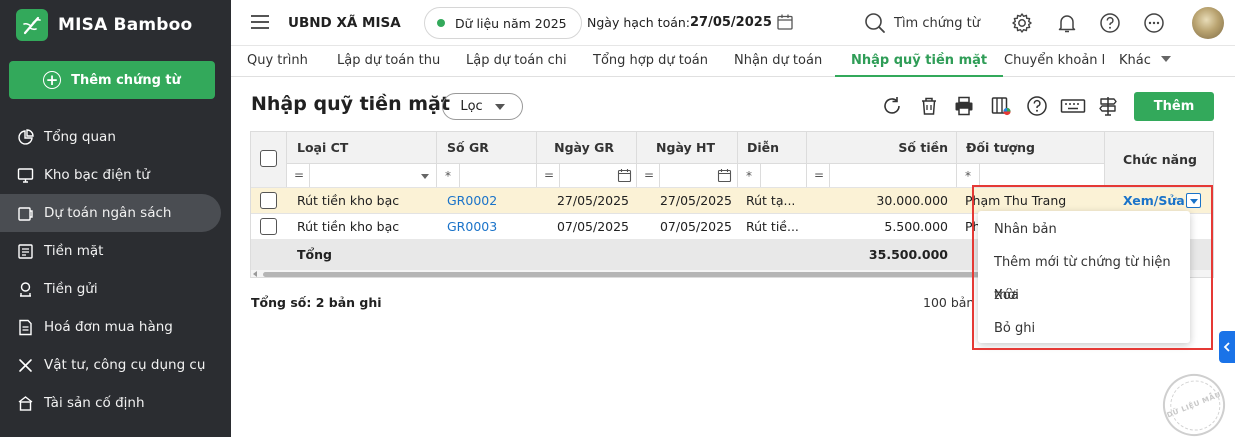 The width and height of the screenshot is (1235, 437). Describe the element at coordinates (255, 274) in the screenshot. I see `scroll-left-icon` at that location.